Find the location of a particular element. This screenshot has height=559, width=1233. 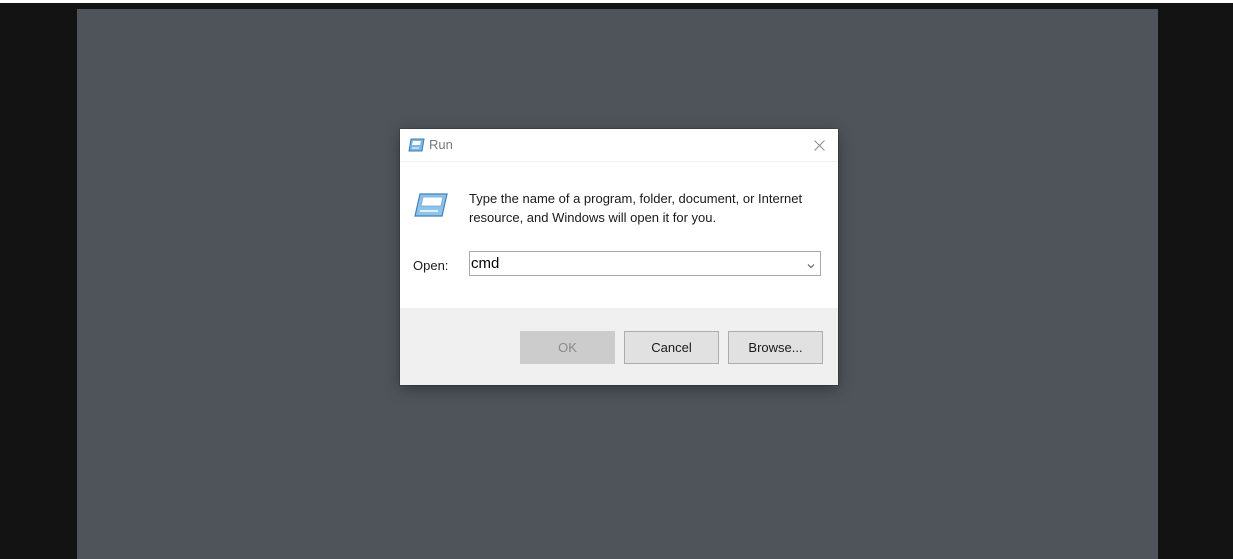

ok-button: OK is located at coordinates (567, 347).